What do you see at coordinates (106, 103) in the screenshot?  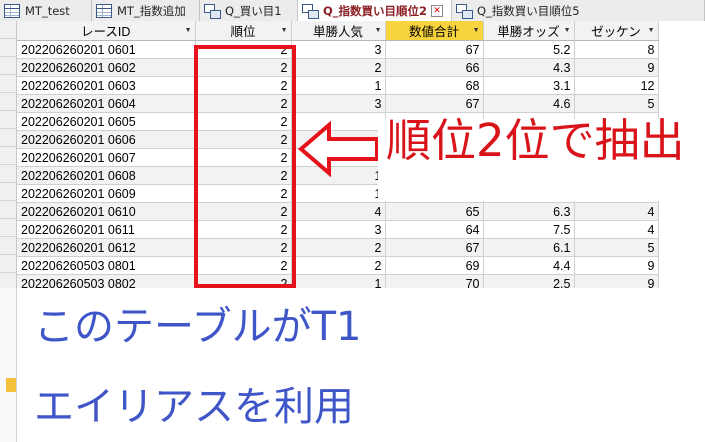 I see `table-cell: 202206260201 0604` at bounding box center [106, 103].